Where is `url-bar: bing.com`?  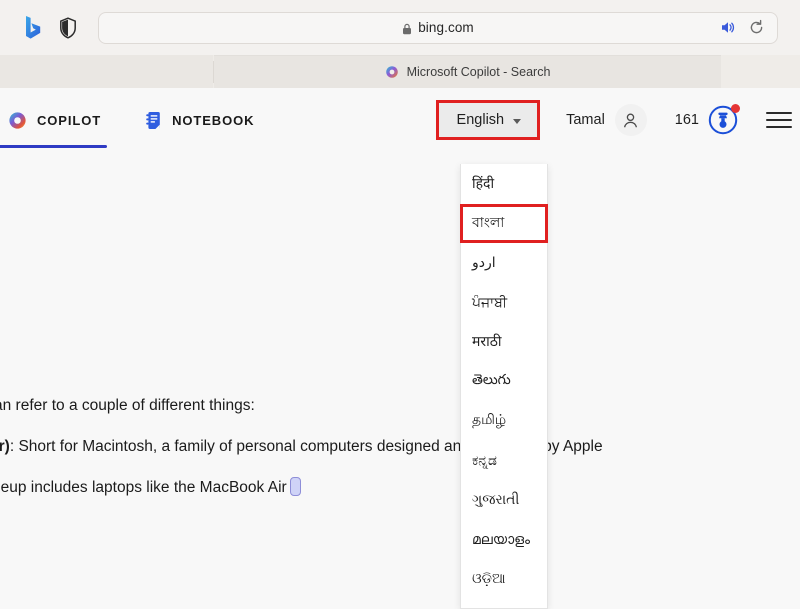 url-bar: bing.com is located at coordinates (438, 27).